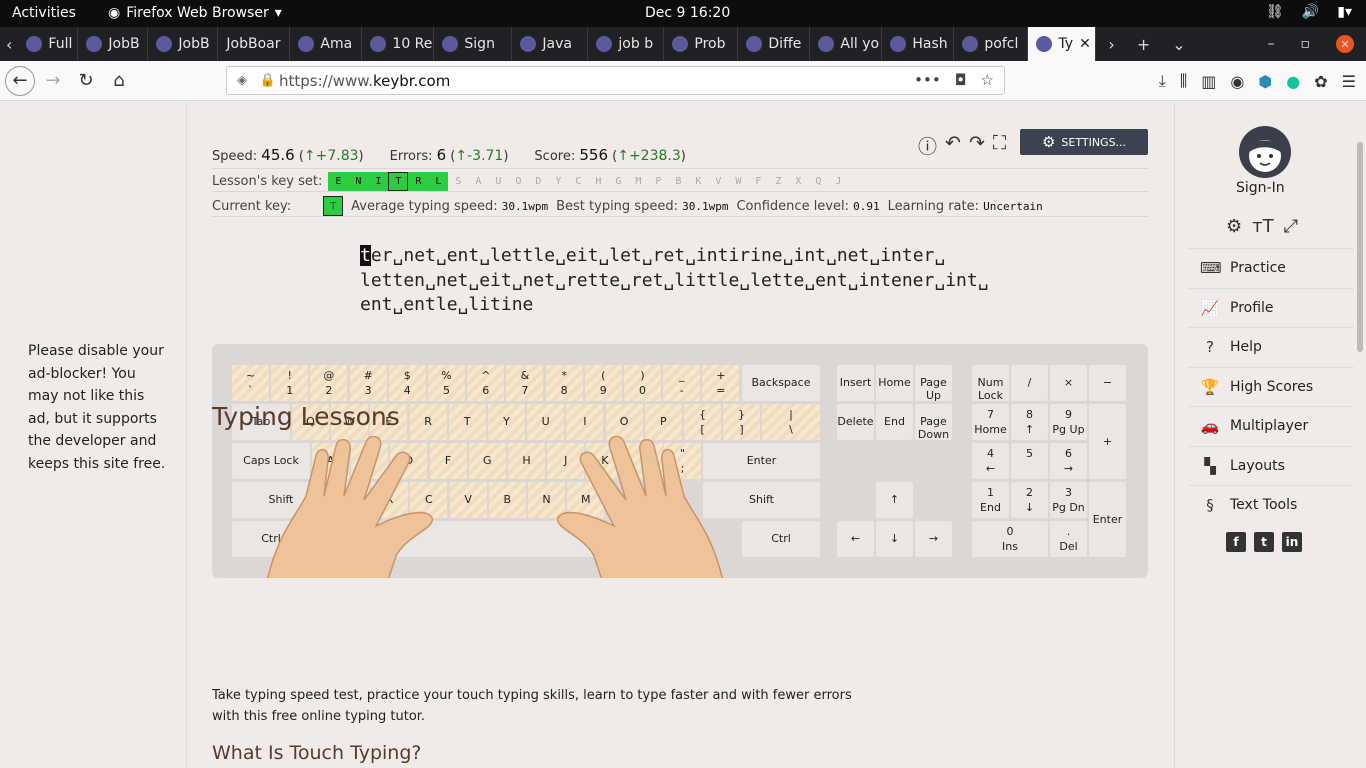  What do you see at coordinates (119, 81) in the screenshot?
I see `home-icon: ⌂` at bounding box center [119, 81].